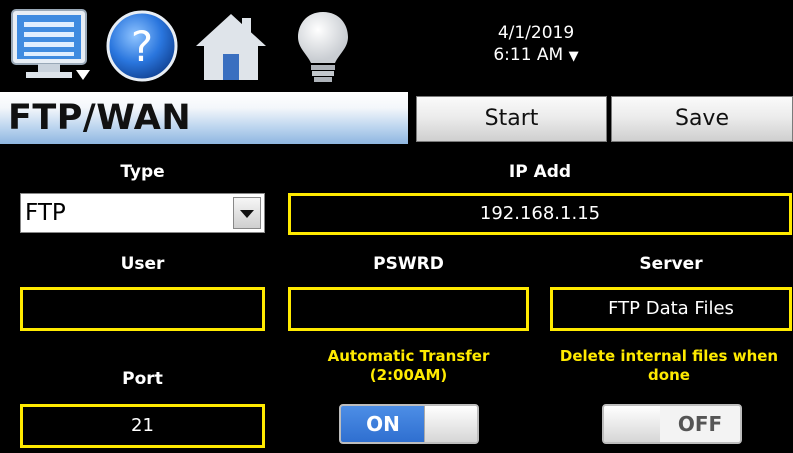 Image resolution: width=793 pixels, height=453 pixels. I want to click on lightbulb-icon, so click(323, 46).